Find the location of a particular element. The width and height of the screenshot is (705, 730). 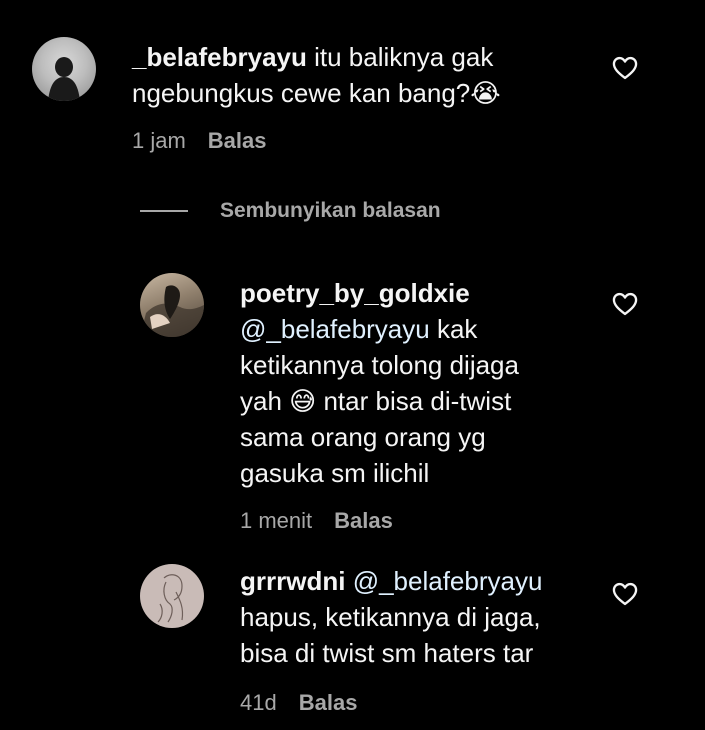

reply-username: grrrwdni is located at coordinates (292, 581).